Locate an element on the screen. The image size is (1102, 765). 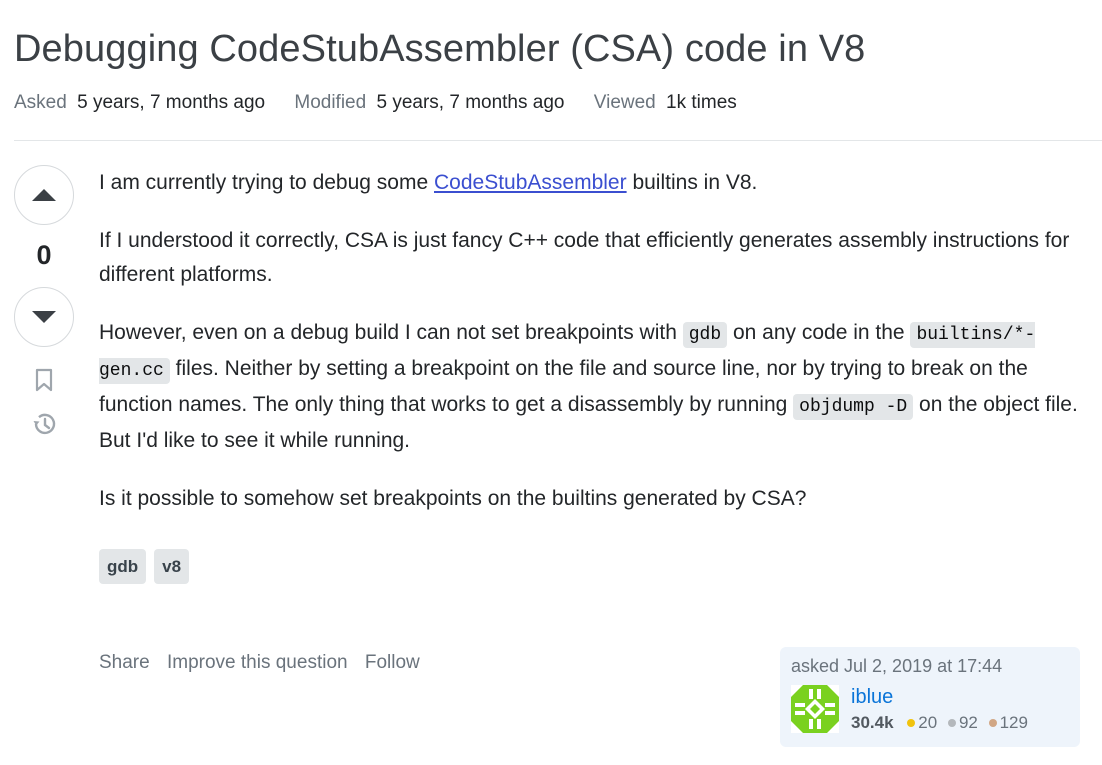
gold-badge-icon is located at coordinates (911, 723).